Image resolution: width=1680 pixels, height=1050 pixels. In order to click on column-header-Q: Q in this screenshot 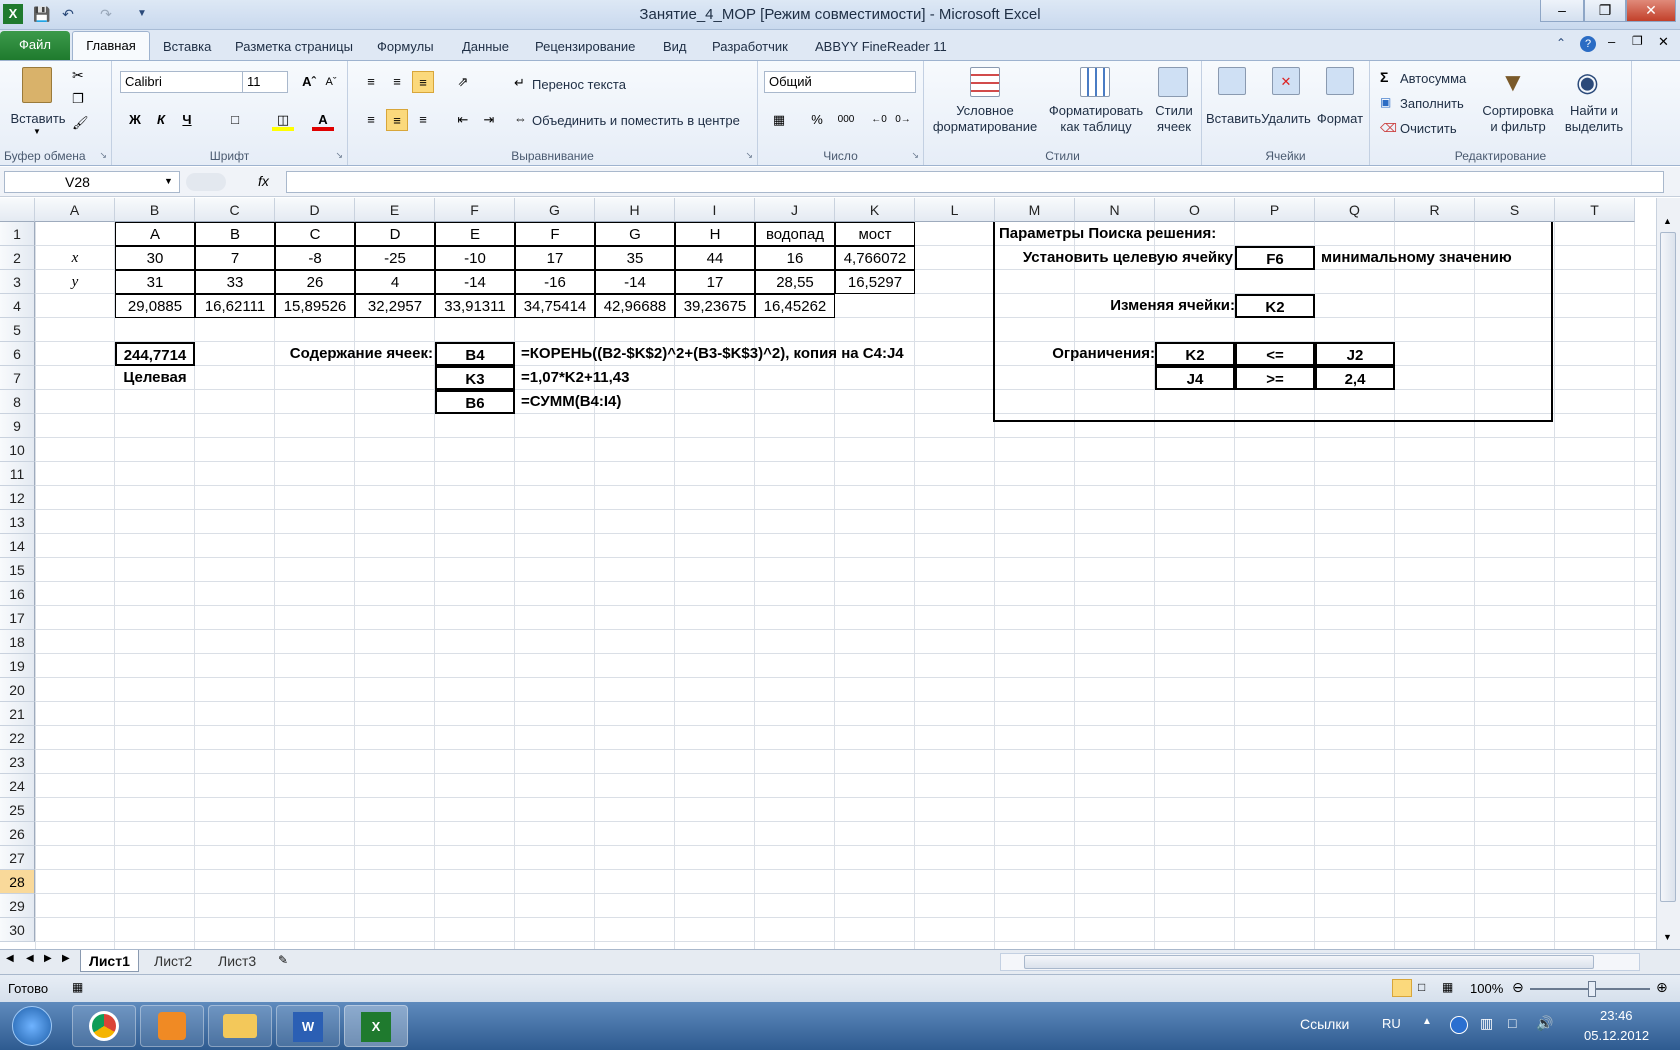, I will do `click(1355, 210)`.